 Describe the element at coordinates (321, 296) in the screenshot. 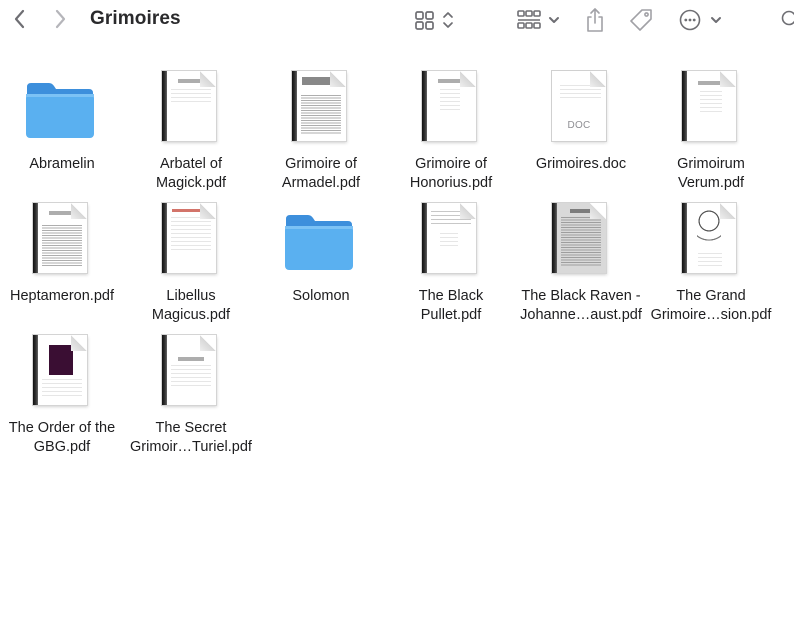

I see `item-label: Solomon` at that location.